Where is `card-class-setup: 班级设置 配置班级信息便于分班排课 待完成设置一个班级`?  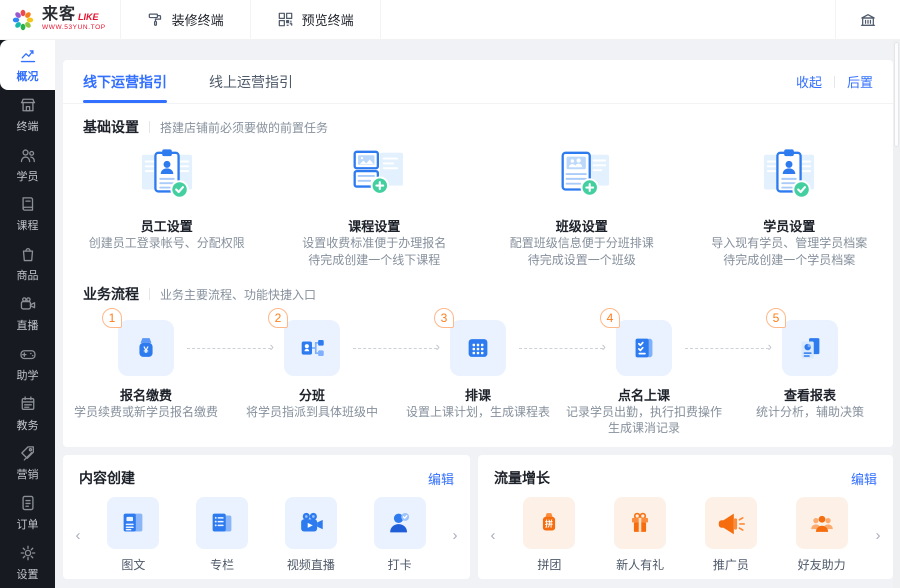 card-class-setup: 班级设置 配置班级信息便于分班排课 待完成设置一个班级 is located at coordinates (582, 208).